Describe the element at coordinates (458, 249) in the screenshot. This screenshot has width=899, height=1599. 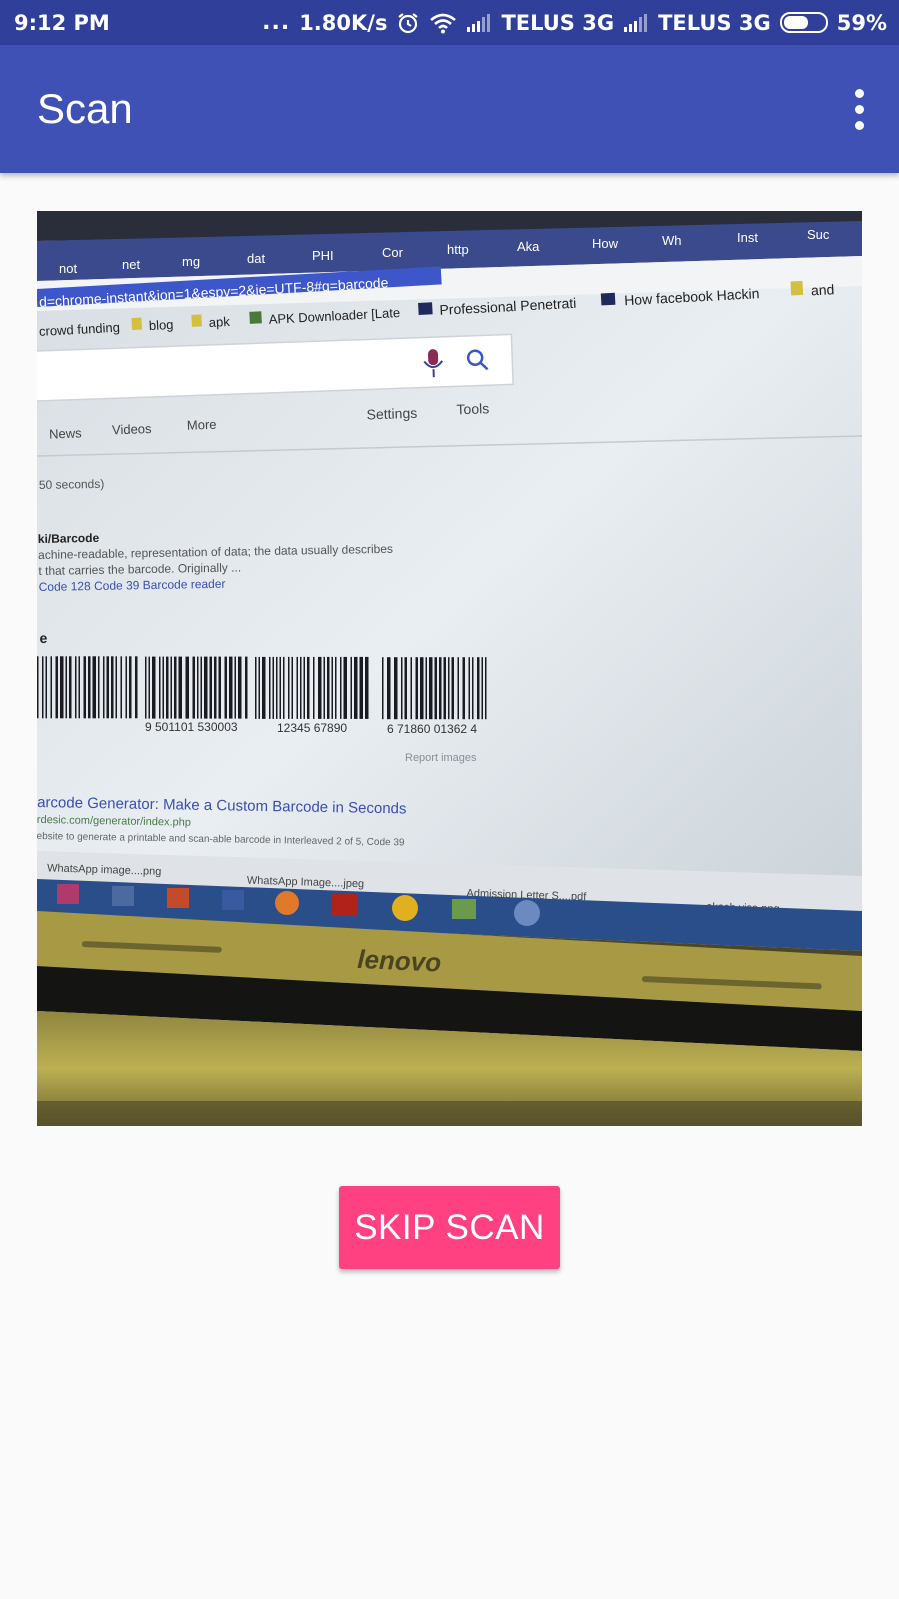
I see `browser-tab: http` at that location.